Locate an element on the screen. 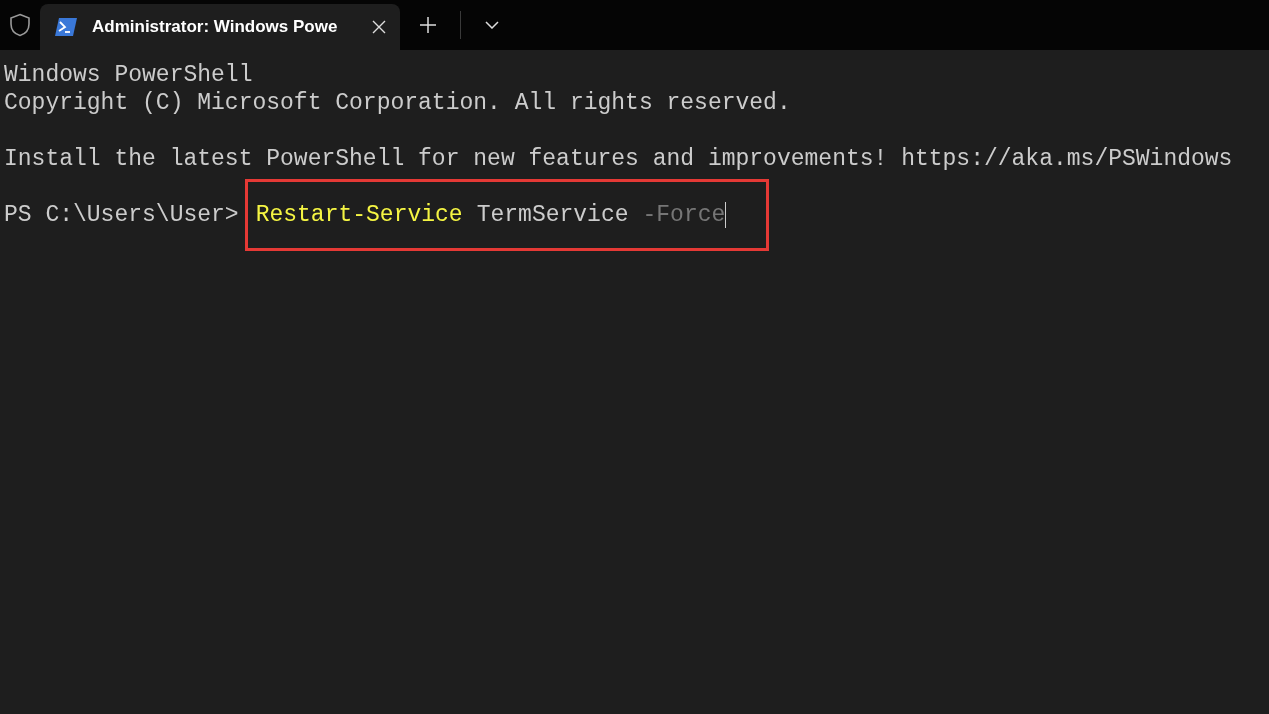 This screenshot has height=714, width=1269. shield-icon is located at coordinates (20, 25).